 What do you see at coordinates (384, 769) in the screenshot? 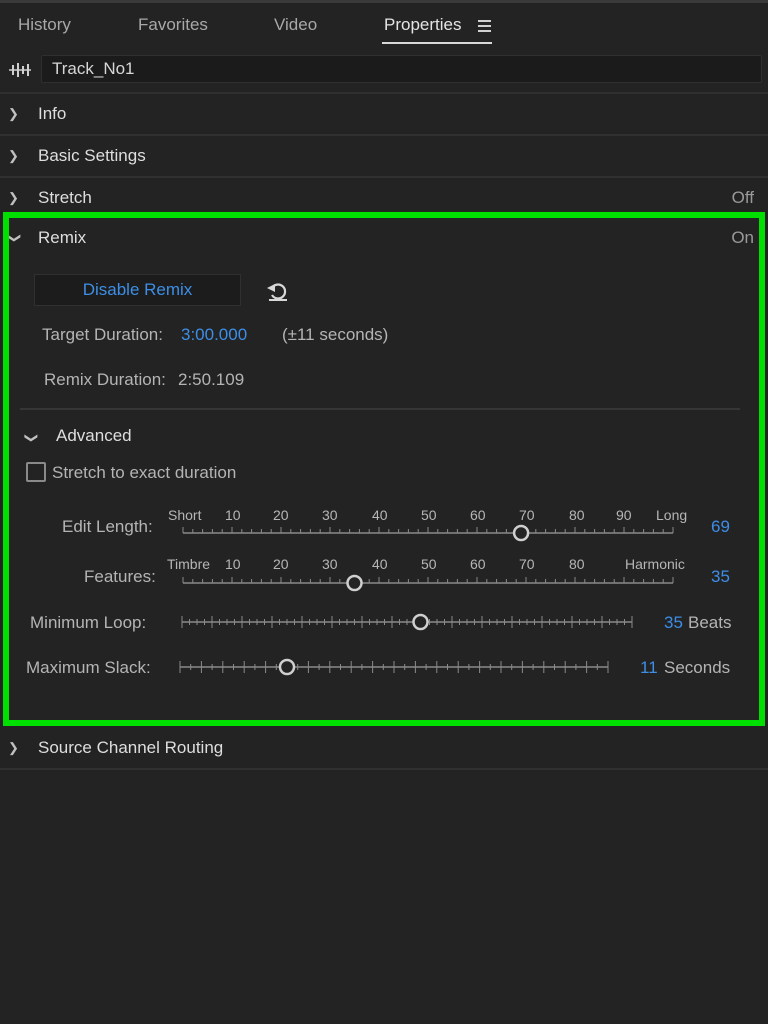
I see `divider` at bounding box center [384, 769].